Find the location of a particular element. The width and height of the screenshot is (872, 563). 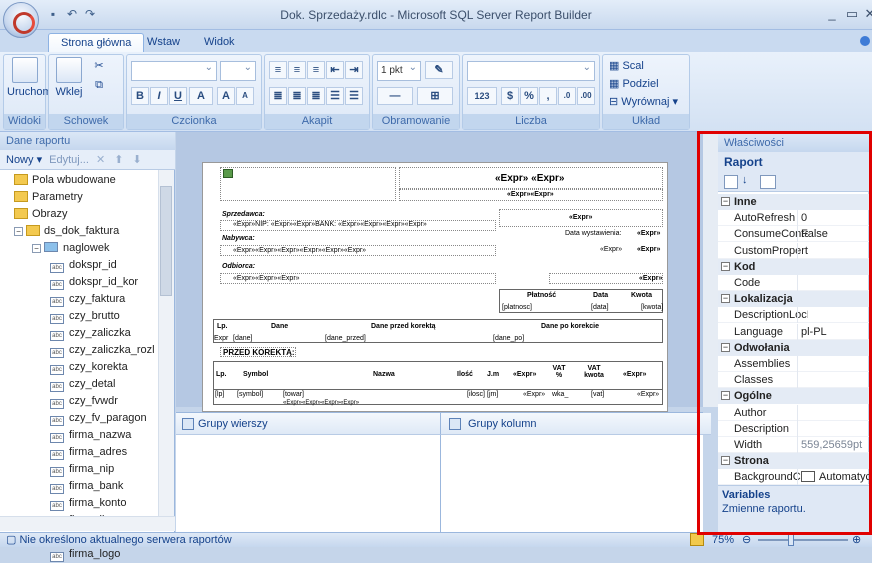

item-value-vat-pct: wka_ is located at coordinates (560, 394).